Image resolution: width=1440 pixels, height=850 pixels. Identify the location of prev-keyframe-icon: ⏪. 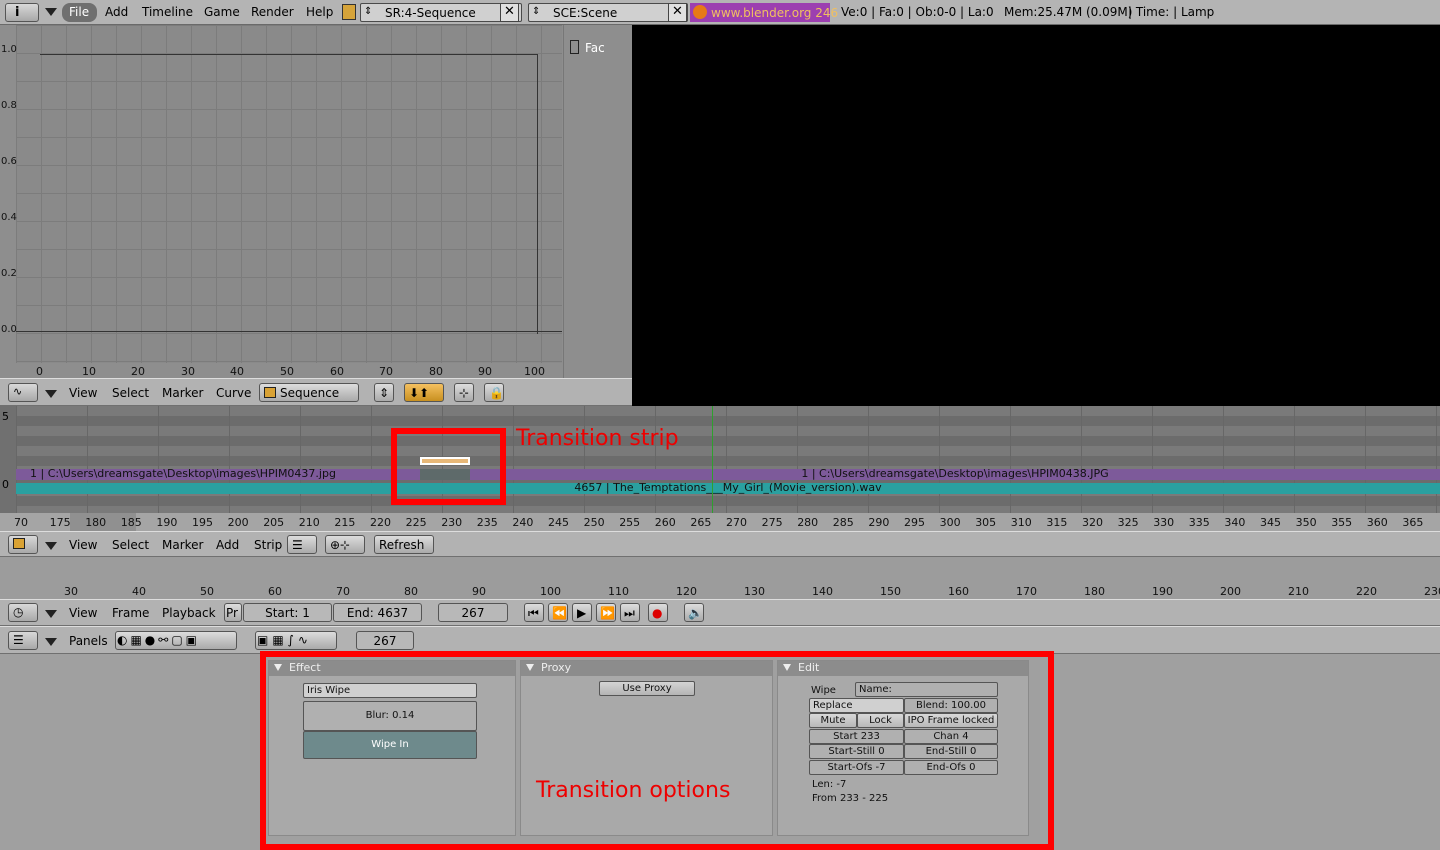
(558, 612).